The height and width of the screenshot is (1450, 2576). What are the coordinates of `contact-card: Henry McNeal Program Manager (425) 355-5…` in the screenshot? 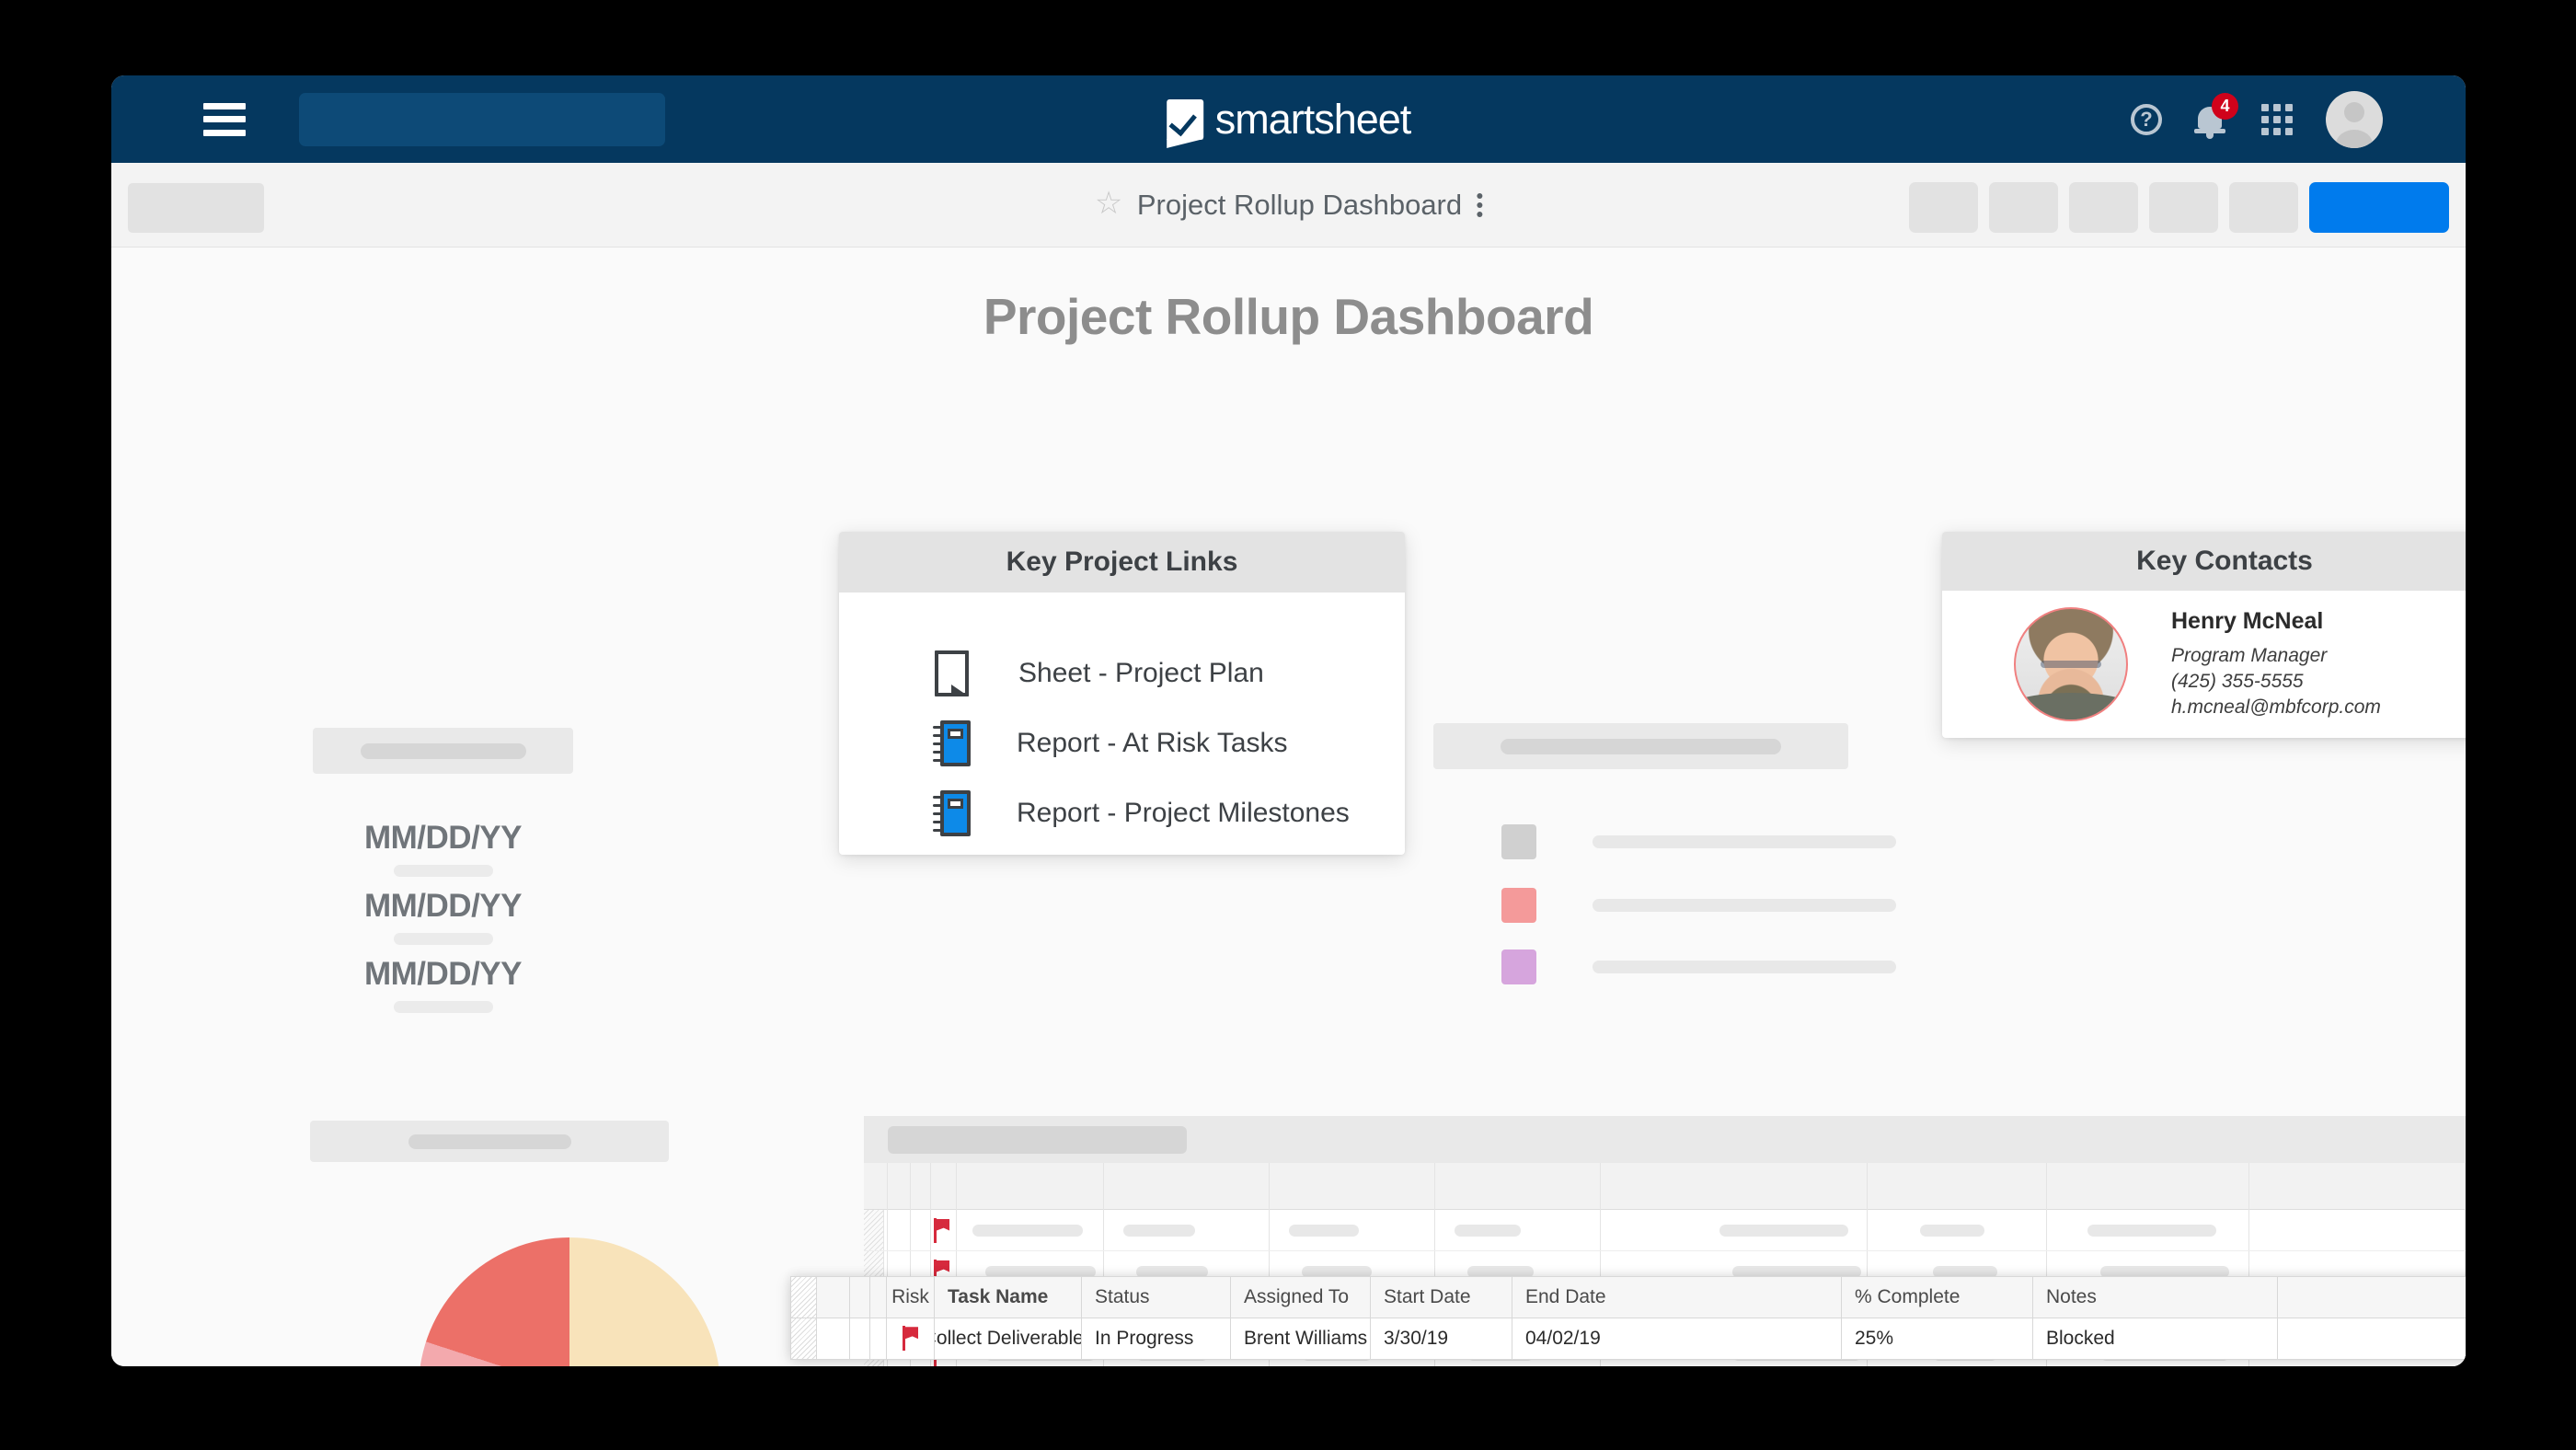 It's located at (2204, 665).